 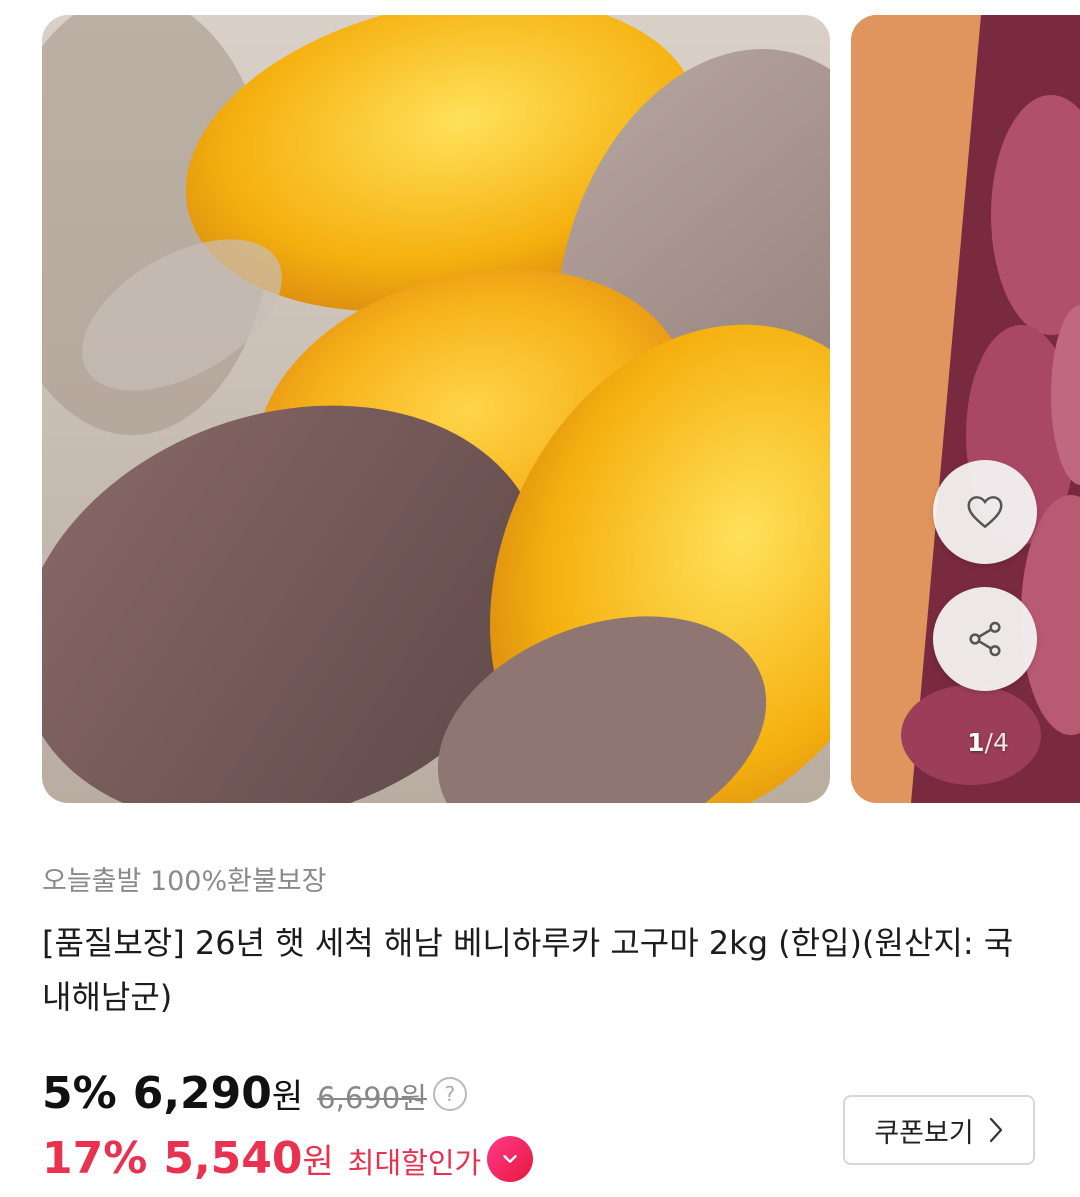 What do you see at coordinates (233, 1158) in the screenshot?
I see `max-discount-price: 5,540` at bounding box center [233, 1158].